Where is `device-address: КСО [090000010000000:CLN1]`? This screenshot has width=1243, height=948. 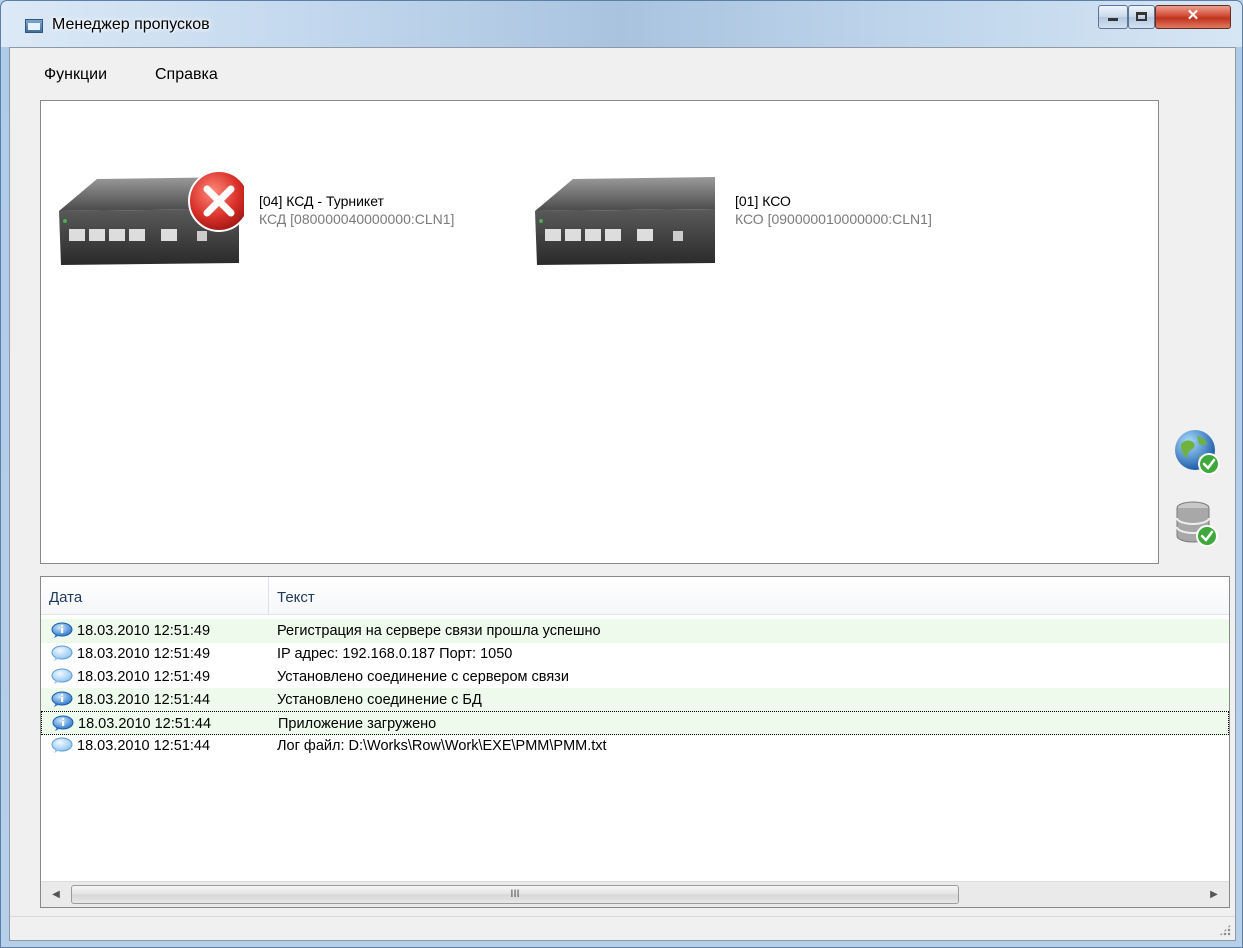 device-address: КСО [090000010000000:CLN1] is located at coordinates (833, 219).